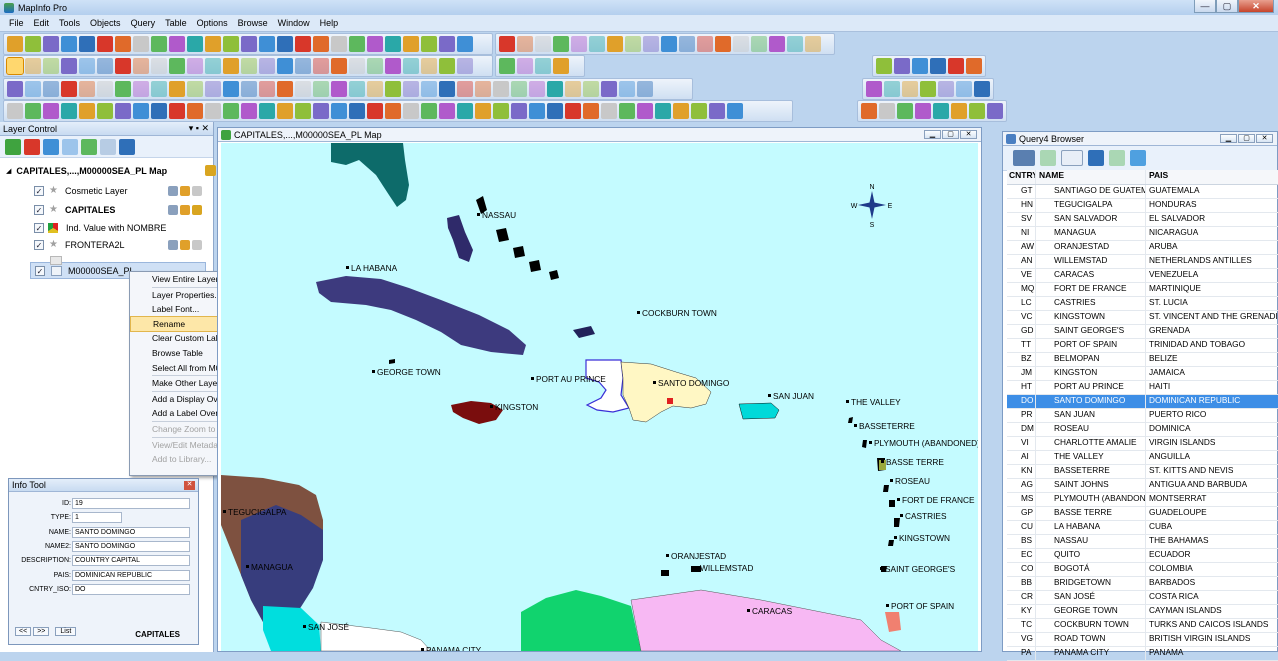 The width and height of the screenshot is (1278, 661). Describe the element at coordinates (131, 532) in the screenshot. I see `info-field-value: SANTO DOMINGO` at that location.